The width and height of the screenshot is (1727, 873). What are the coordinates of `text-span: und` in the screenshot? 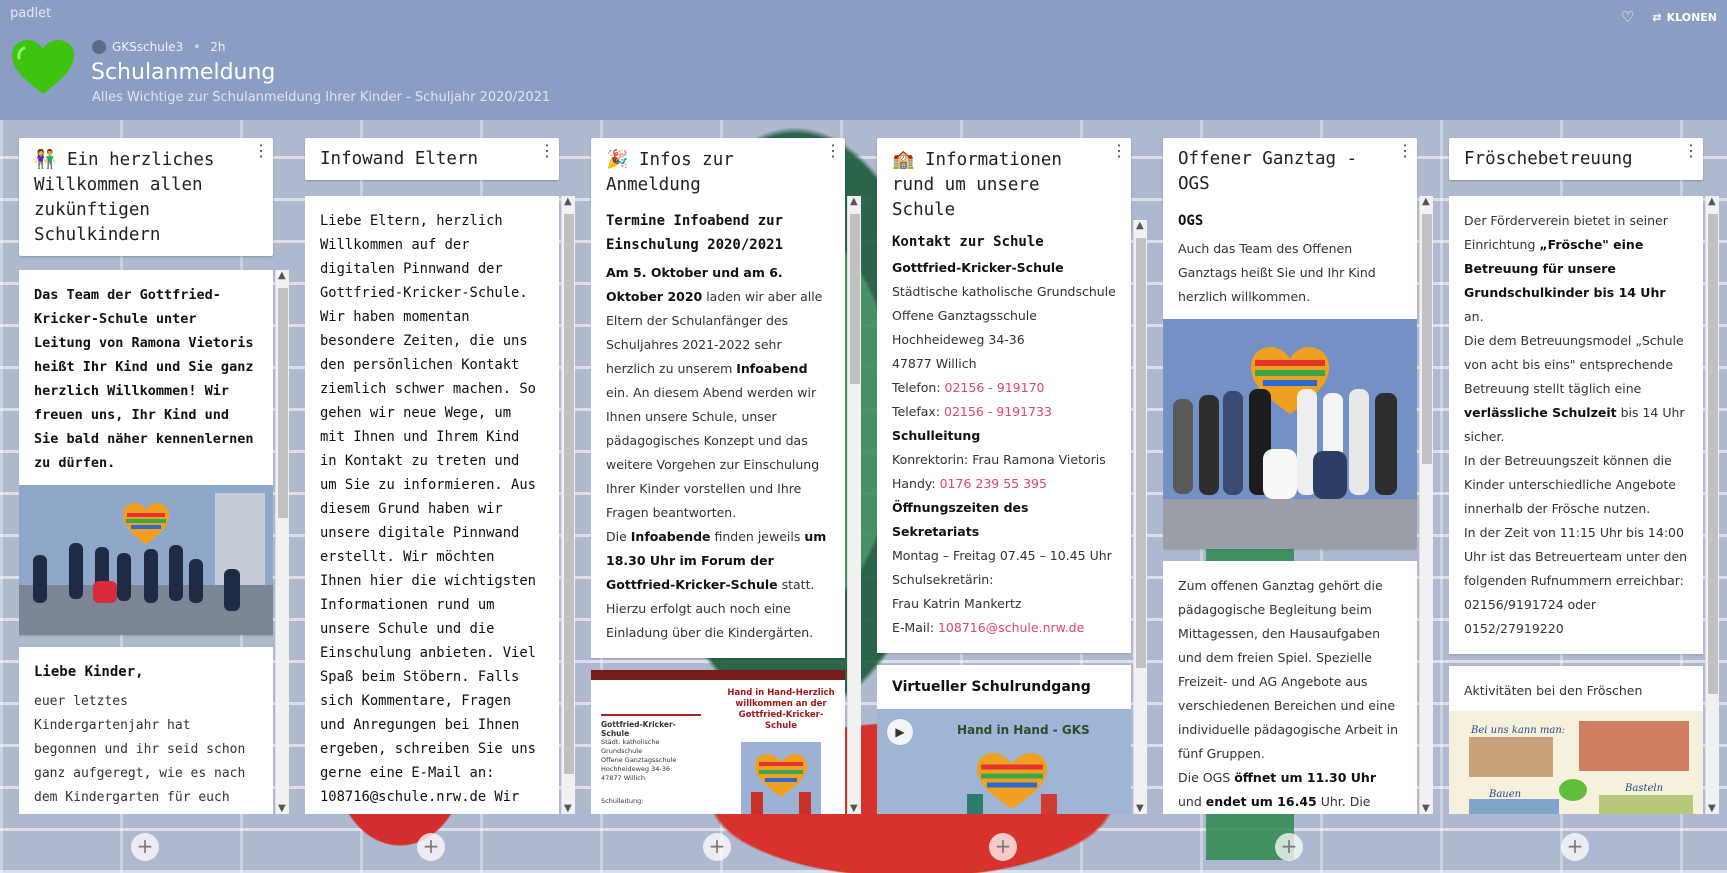 It's located at (1192, 801).